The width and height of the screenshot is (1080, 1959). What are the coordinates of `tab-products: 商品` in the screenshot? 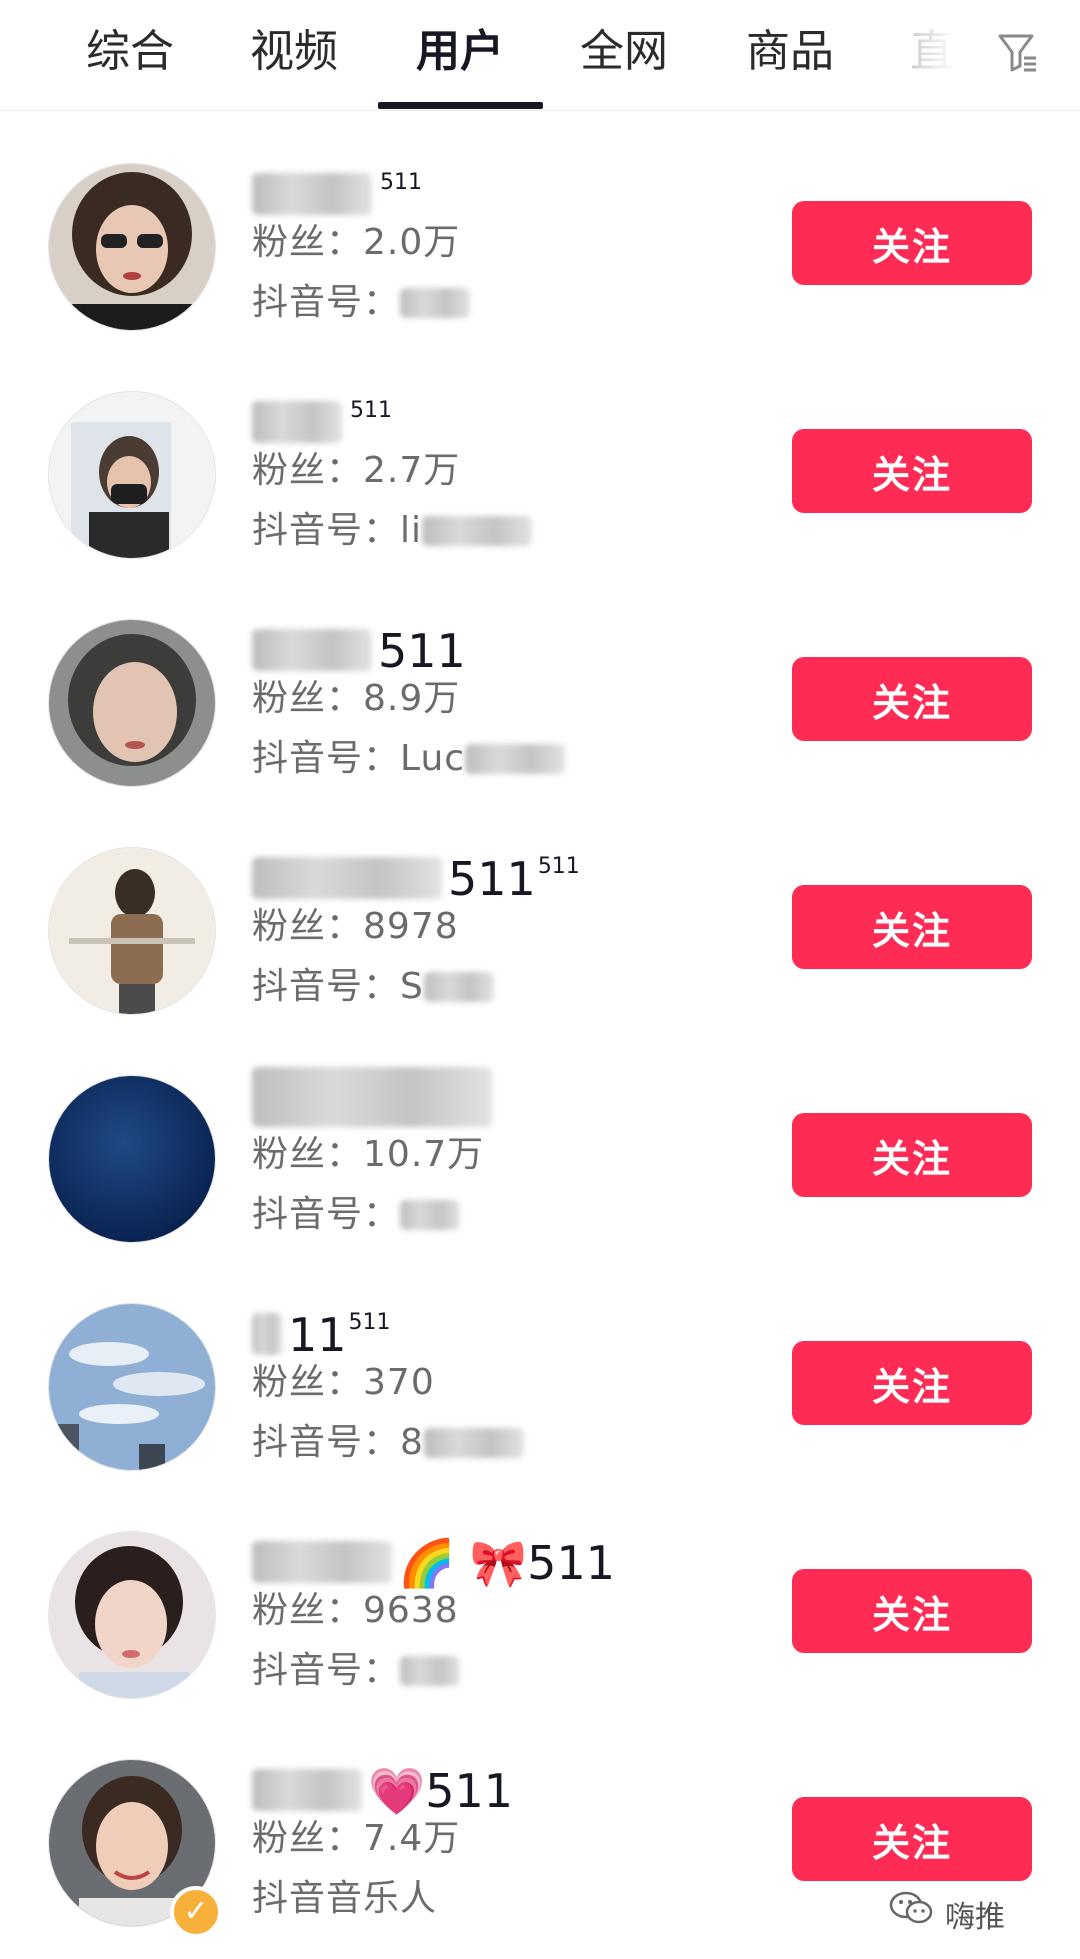 It's located at (790, 52).